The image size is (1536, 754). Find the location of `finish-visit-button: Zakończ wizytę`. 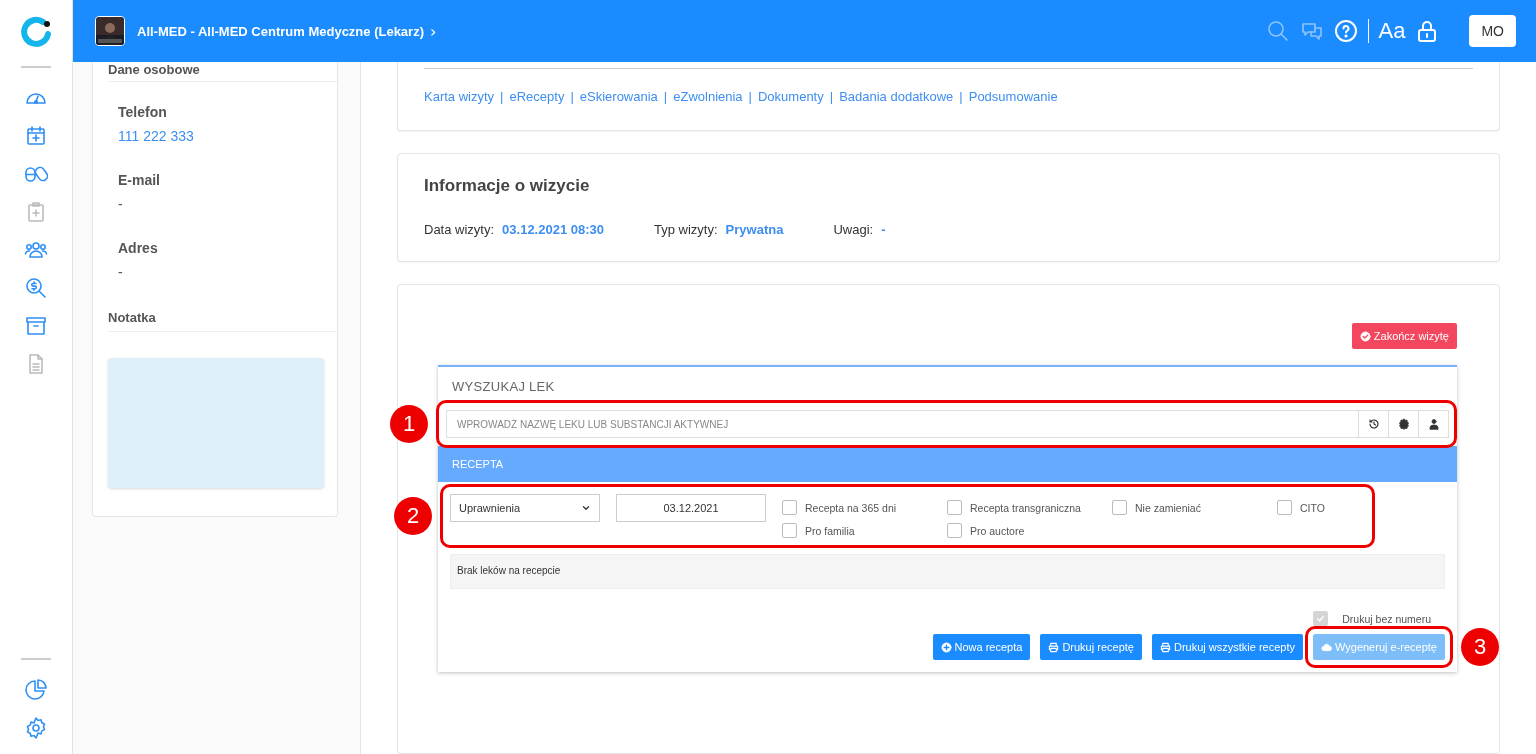

finish-visit-button: Zakończ wizytę is located at coordinates (1404, 336).